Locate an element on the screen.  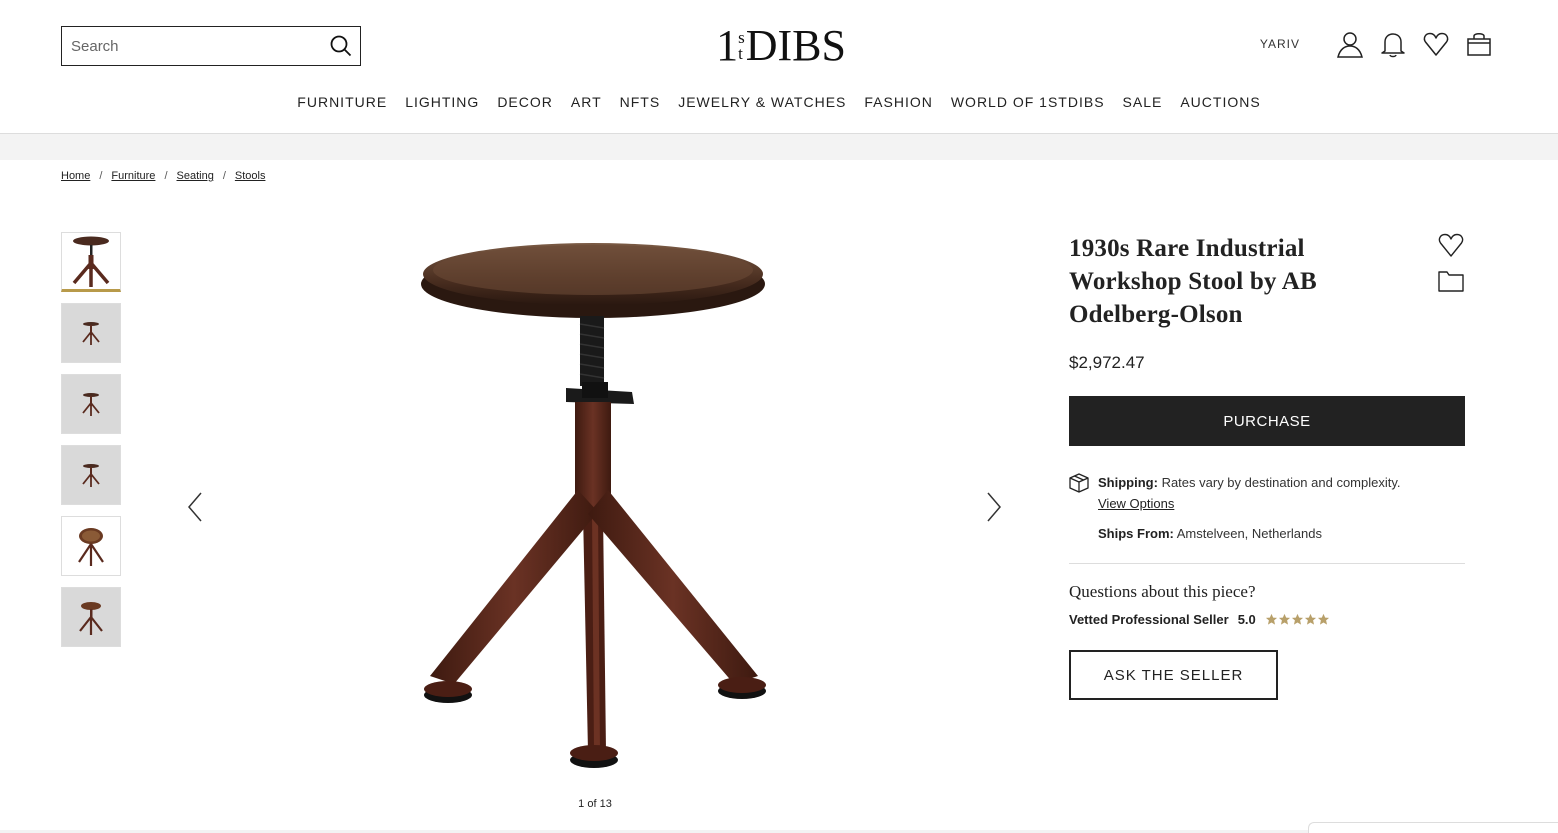
user-icon is located at coordinates (1350, 44).